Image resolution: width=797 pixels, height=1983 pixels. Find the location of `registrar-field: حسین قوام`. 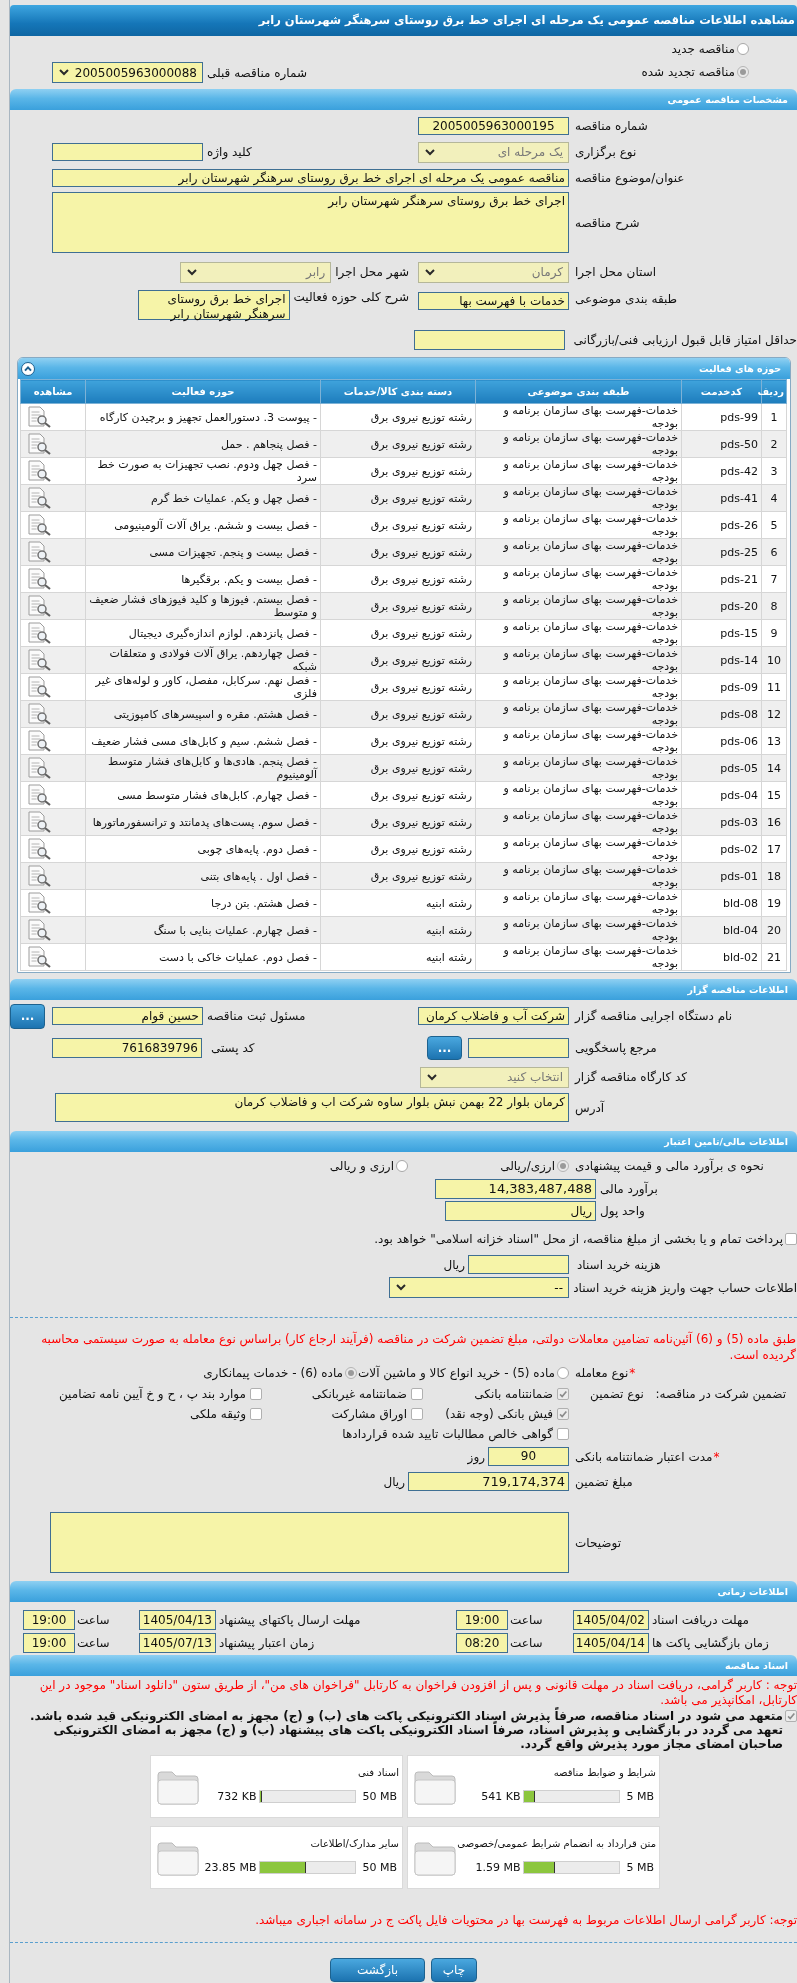

registrar-field: حسین قوام is located at coordinates (127, 1016).